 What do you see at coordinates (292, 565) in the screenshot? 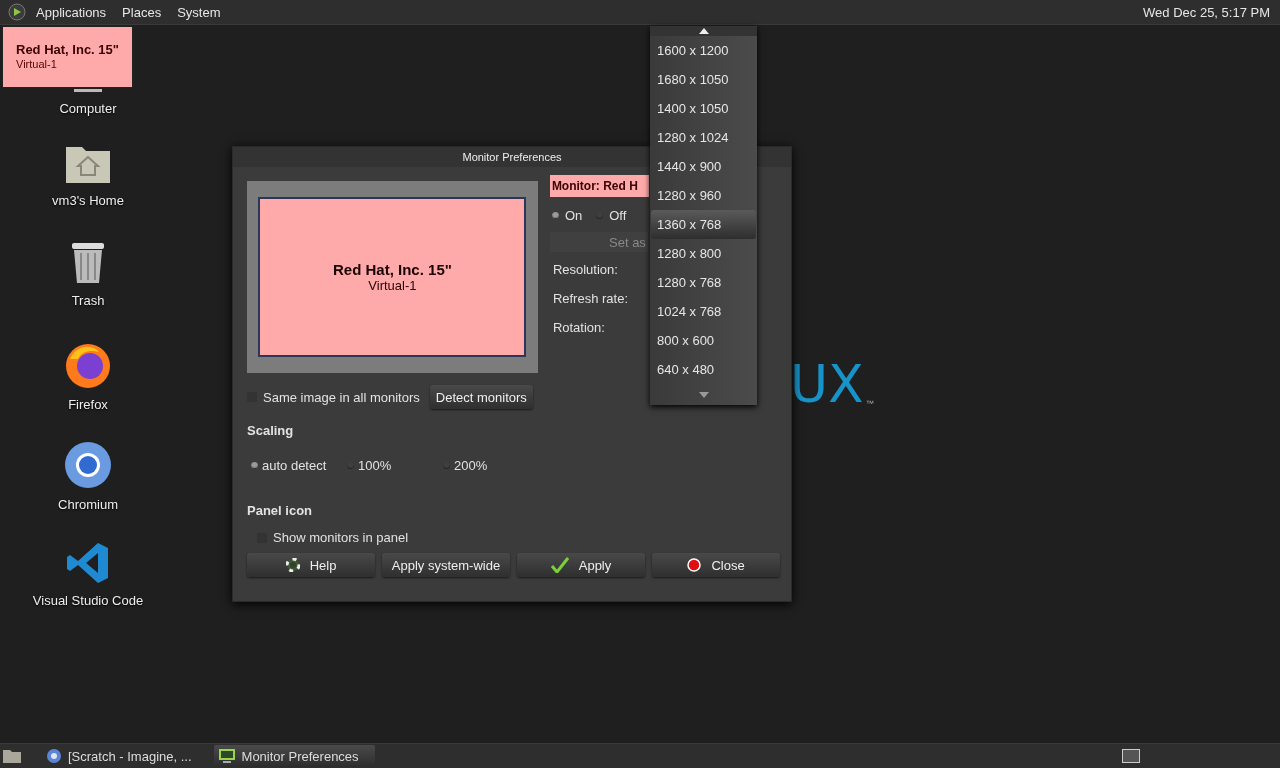
I see `lifebuoy-icon` at bounding box center [292, 565].